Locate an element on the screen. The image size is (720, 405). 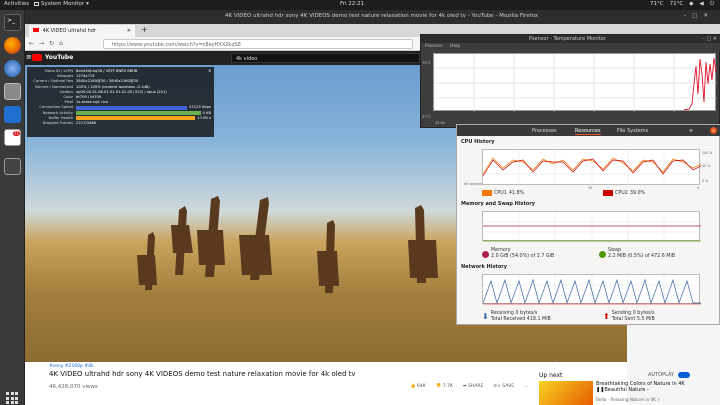
dock: >_ 71 is located at coordinates (12, 207).